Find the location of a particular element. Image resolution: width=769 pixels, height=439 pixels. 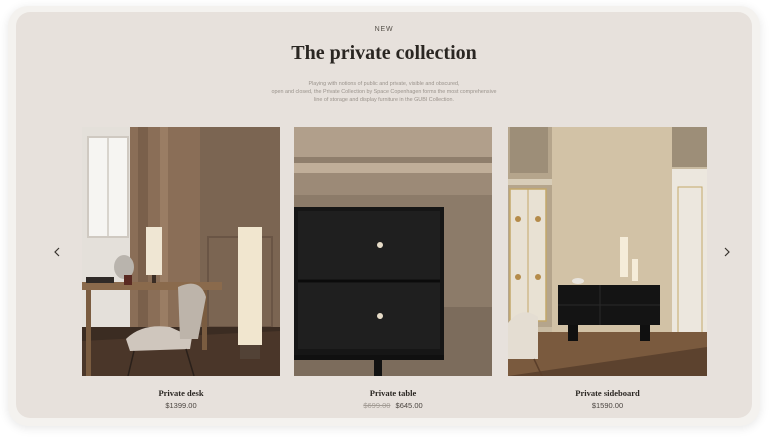

chevron-right-icon is located at coordinates (727, 252).